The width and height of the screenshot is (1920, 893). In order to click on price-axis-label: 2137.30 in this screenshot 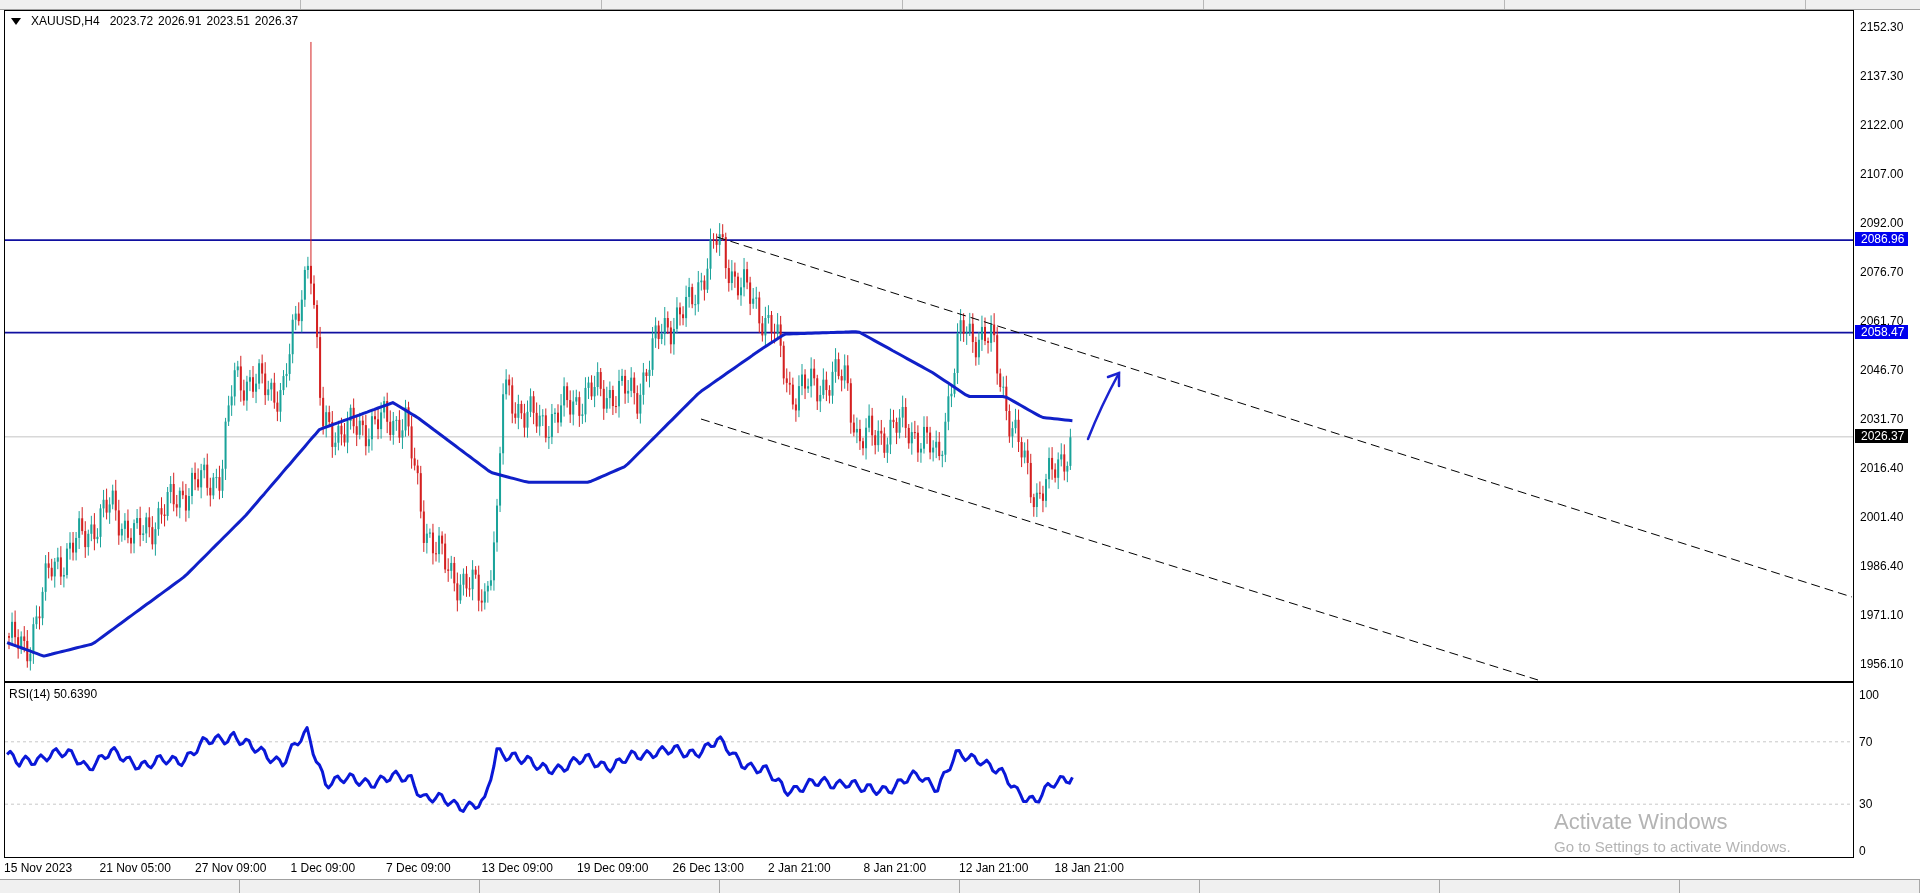, I will do `click(1882, 76)`.